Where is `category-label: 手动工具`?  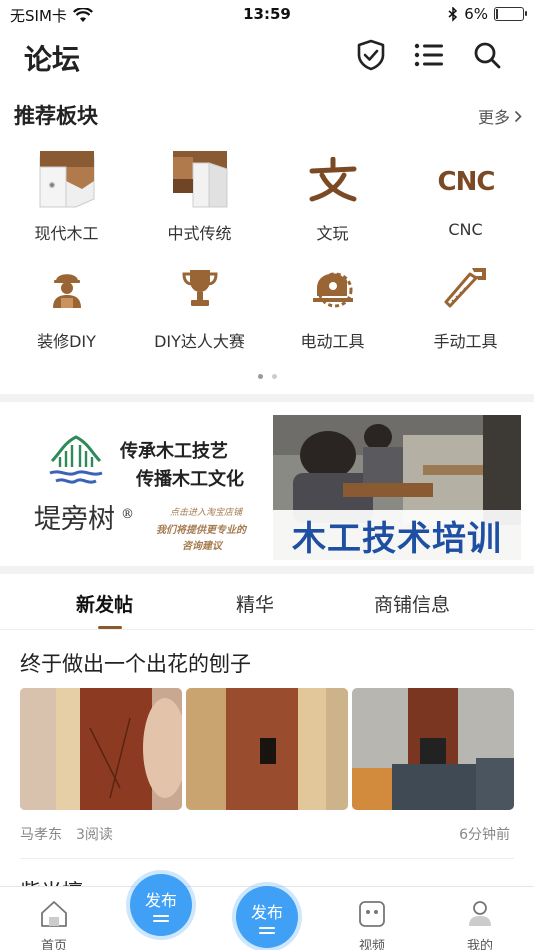
category-label: 手动工具 is located at coordinates (465, 341).